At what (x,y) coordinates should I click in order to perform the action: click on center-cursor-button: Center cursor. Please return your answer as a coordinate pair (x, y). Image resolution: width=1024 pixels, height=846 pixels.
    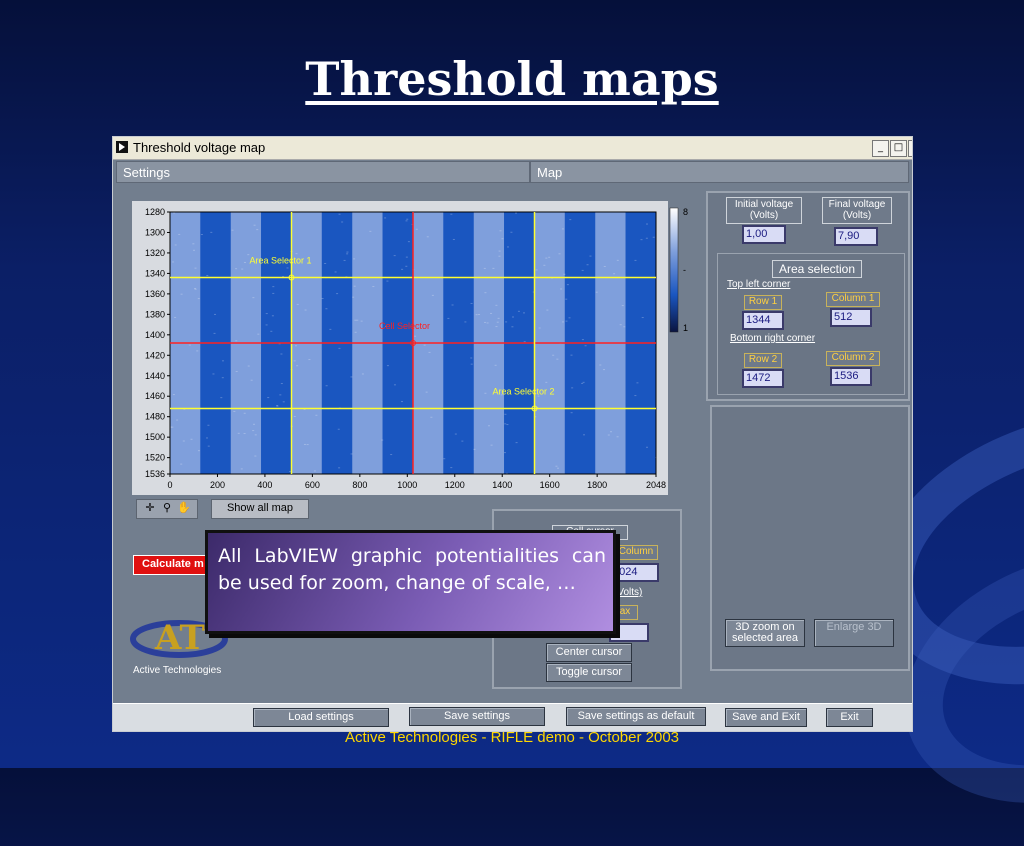
    Looking at the image, I should click on (589, 652).